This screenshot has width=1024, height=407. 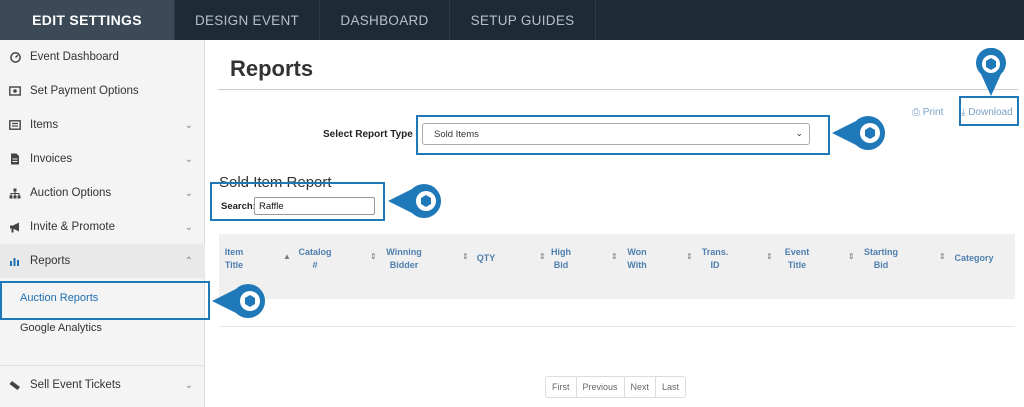 I want to click on sidebar-item-auction-options: Auction Options ⌄, so click(x=102, y=193).